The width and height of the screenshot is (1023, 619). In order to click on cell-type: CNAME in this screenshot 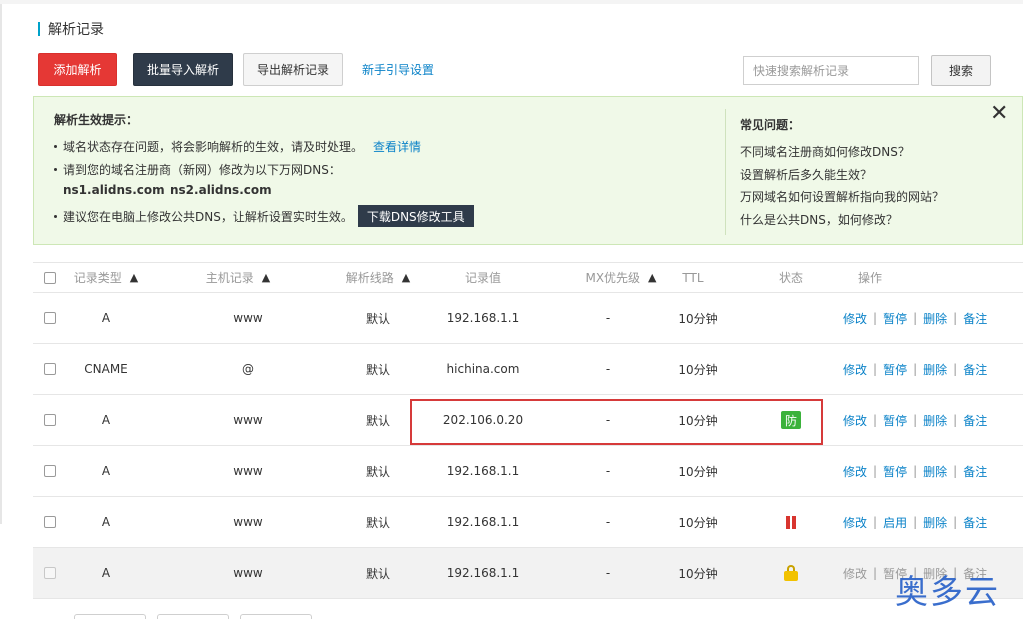, I will do `click(106, 369)`.